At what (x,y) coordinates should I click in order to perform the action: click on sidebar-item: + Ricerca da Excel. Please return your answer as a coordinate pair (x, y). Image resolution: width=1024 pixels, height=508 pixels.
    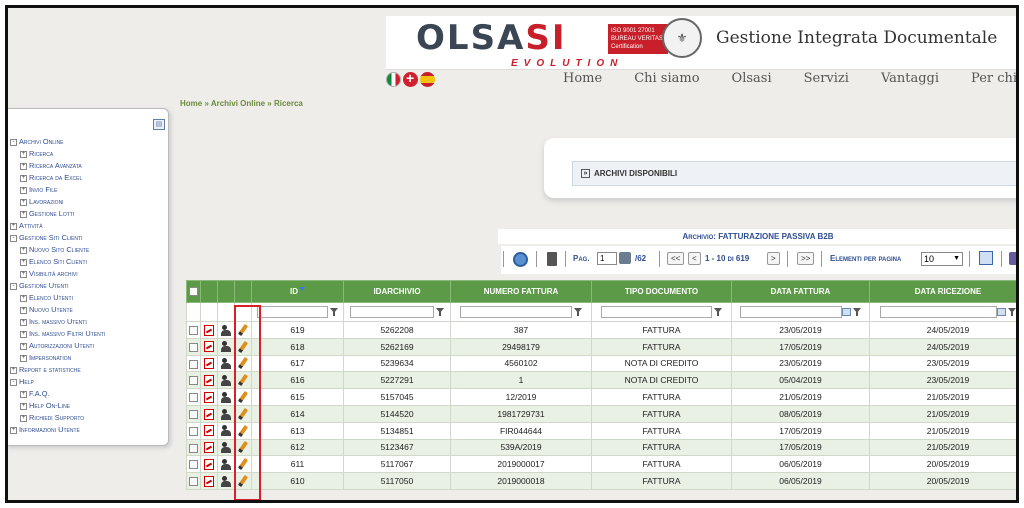
    Looking at the image, I should click on (57, 178).